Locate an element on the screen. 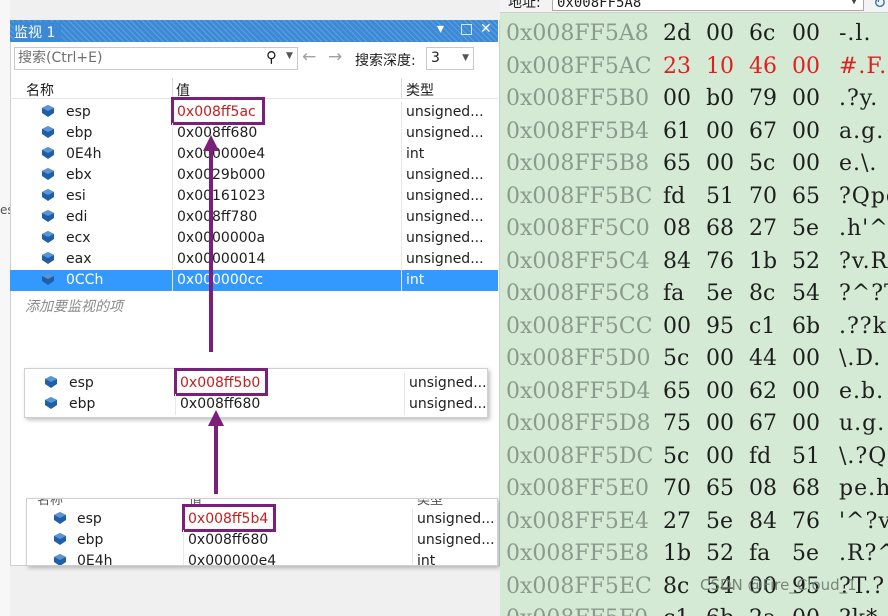  add-watch-hint: 添加要监视的项 is located at coordinates (74, 306).